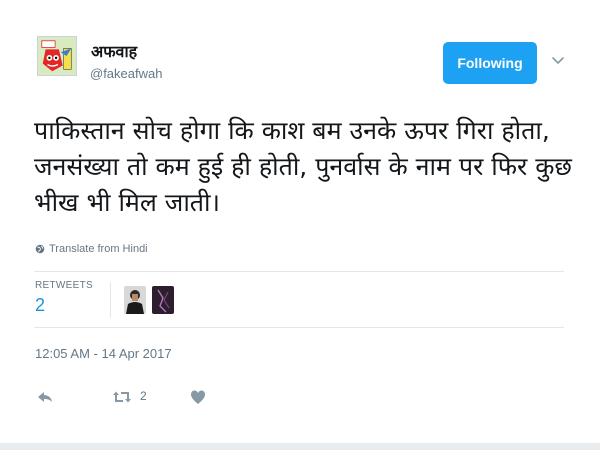 The height and width of the screenshot is (450, 600). I want to click on retweet-action-count: 2, so click(143, 396).